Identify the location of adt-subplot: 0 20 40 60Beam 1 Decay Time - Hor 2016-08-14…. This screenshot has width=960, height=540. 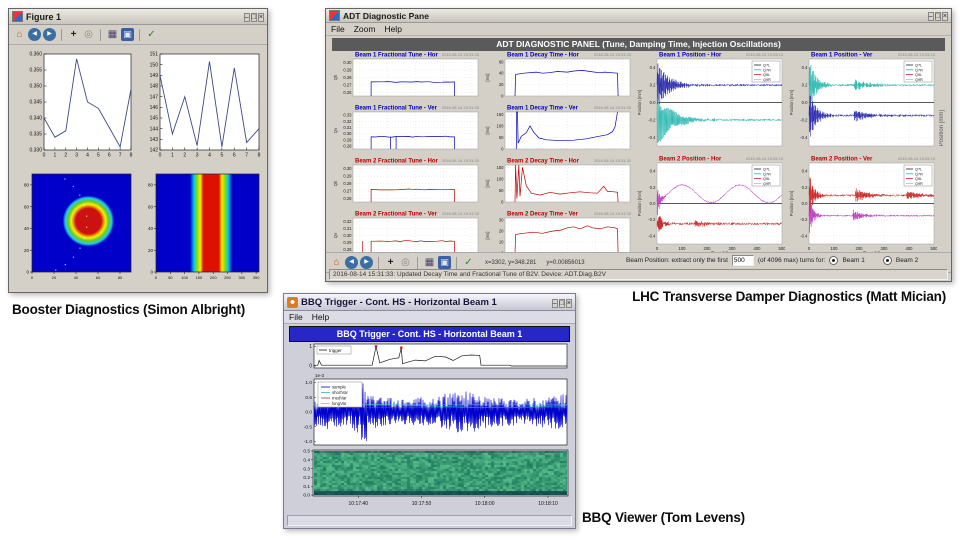
(558, 74).